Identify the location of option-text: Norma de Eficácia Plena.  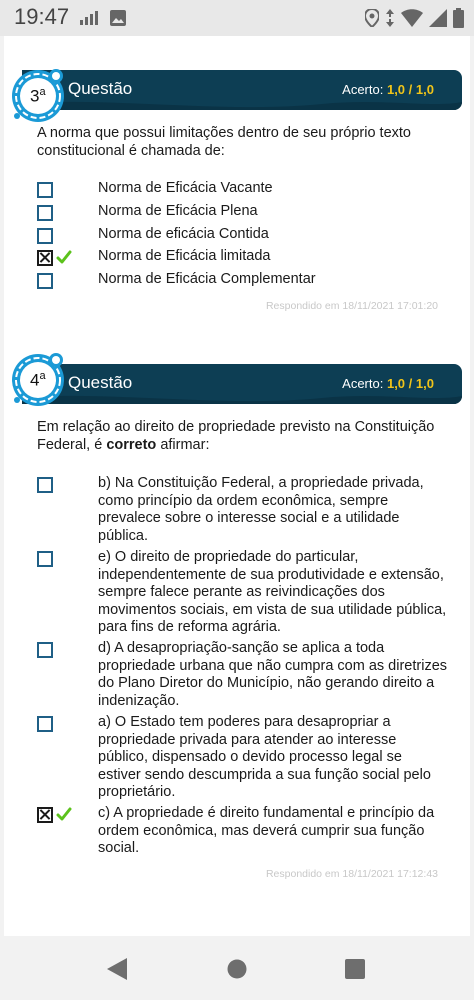
(178, 211).